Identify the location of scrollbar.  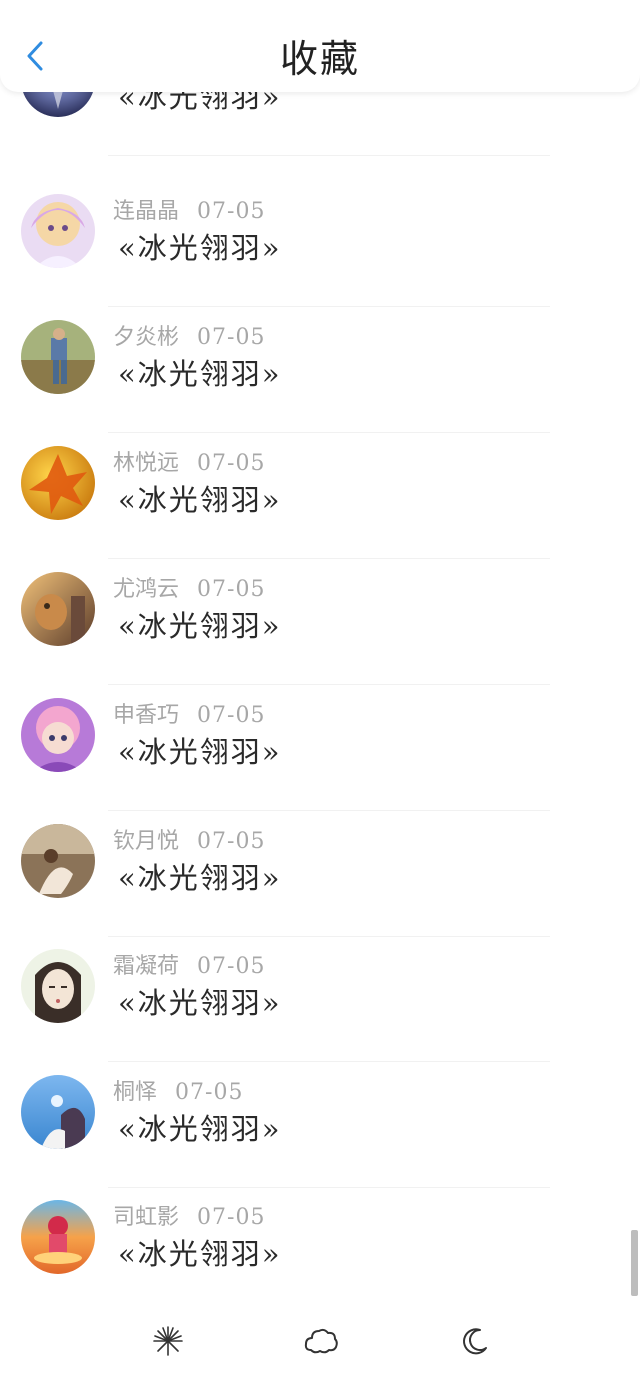
(634, 1263).